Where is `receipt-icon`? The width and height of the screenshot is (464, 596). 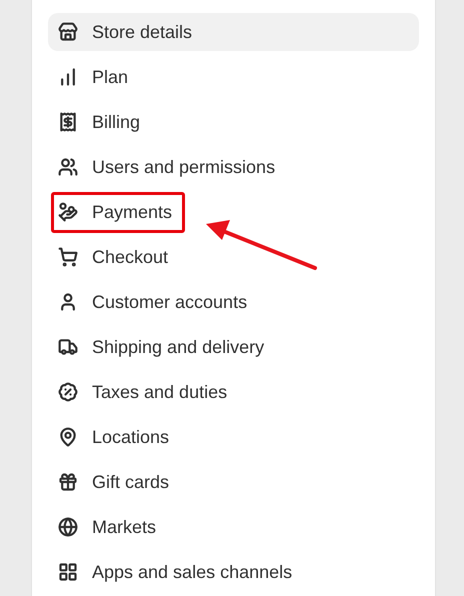 receipt-icon is located at coordinates (68, 122).